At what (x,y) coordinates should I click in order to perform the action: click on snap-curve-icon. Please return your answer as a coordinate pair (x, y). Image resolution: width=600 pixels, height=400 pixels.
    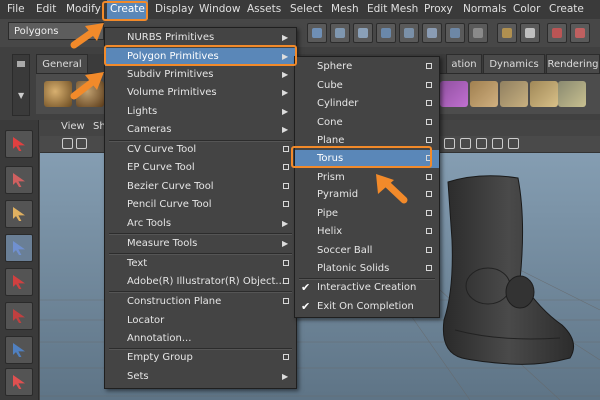
    Looking at the image, I should click on (340, 33).